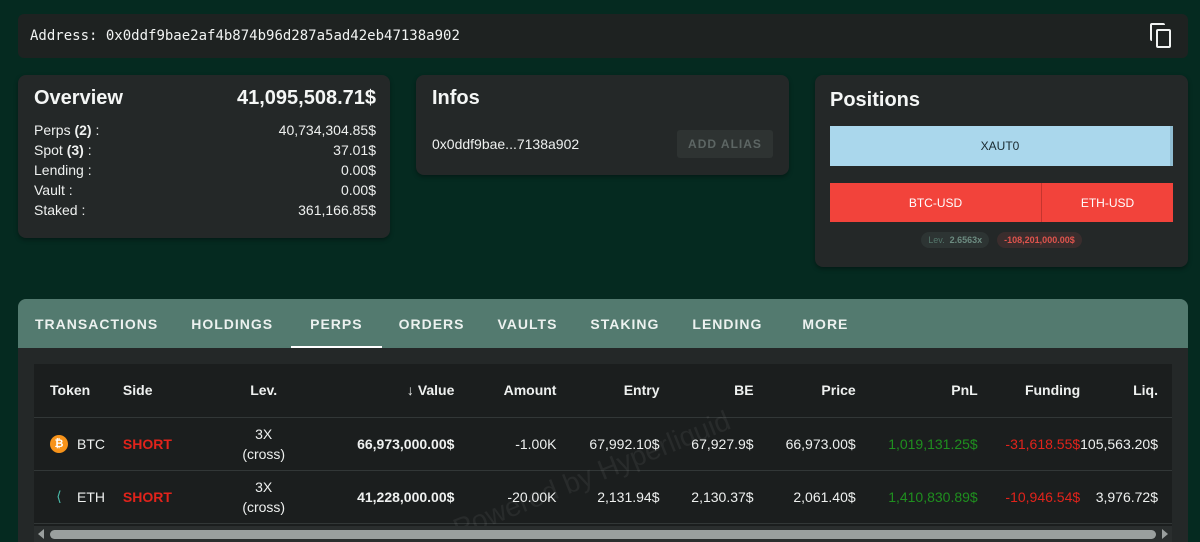 This screenshot has width=1200, height=542. What do you see at coordinates (706, 391) in the screenshot?
I see `header-be: BE` at bounding box center [706, 391].